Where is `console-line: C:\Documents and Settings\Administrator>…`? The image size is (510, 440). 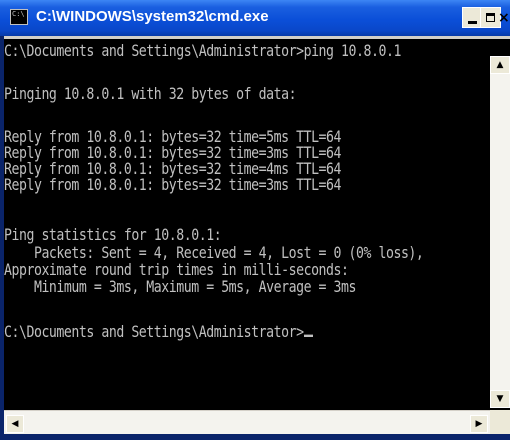 console-line: C:\Documents and Settings\Administrator>… is located at coordinates (202, 52).